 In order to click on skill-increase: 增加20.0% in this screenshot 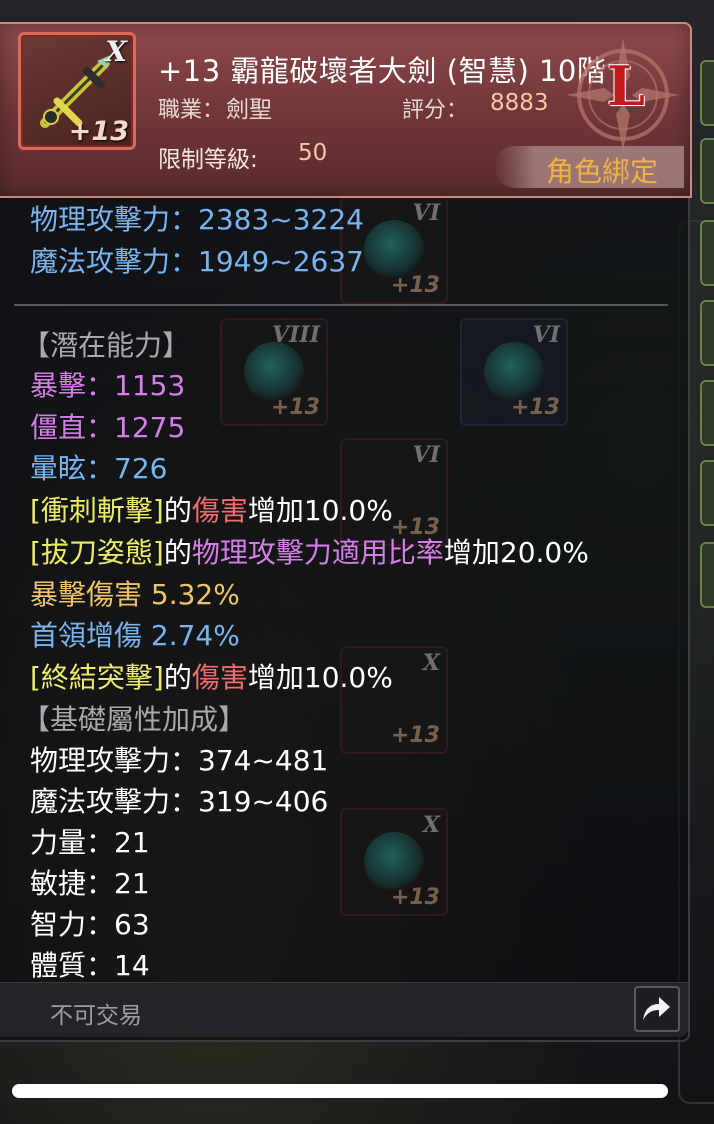, I will do `click(516, 552)`.